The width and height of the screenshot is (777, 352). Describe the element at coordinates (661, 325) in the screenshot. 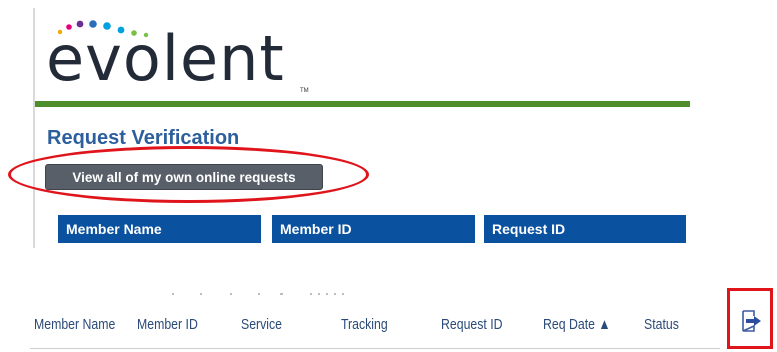

I see `column-header-status: Status` at that location.